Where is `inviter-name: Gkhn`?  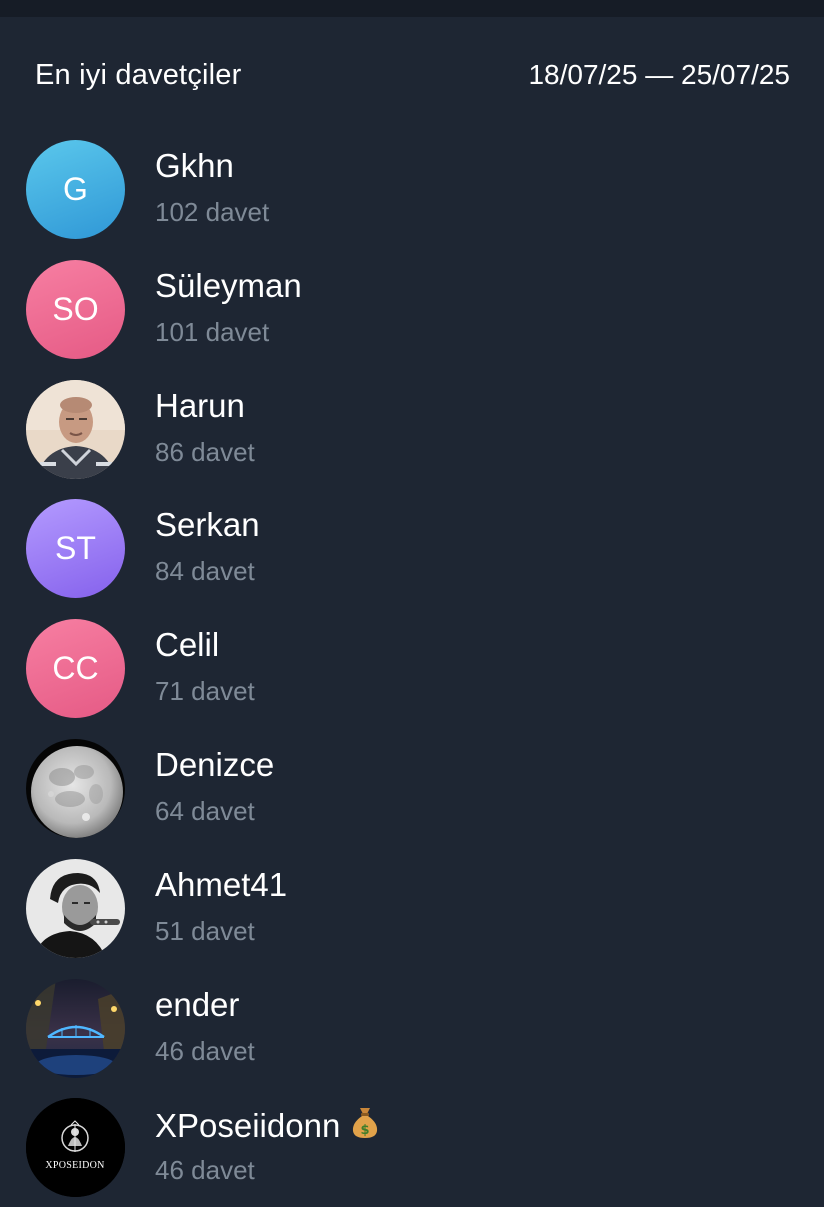 inviter-name: Gkhn is located at coordinates (194, 165).